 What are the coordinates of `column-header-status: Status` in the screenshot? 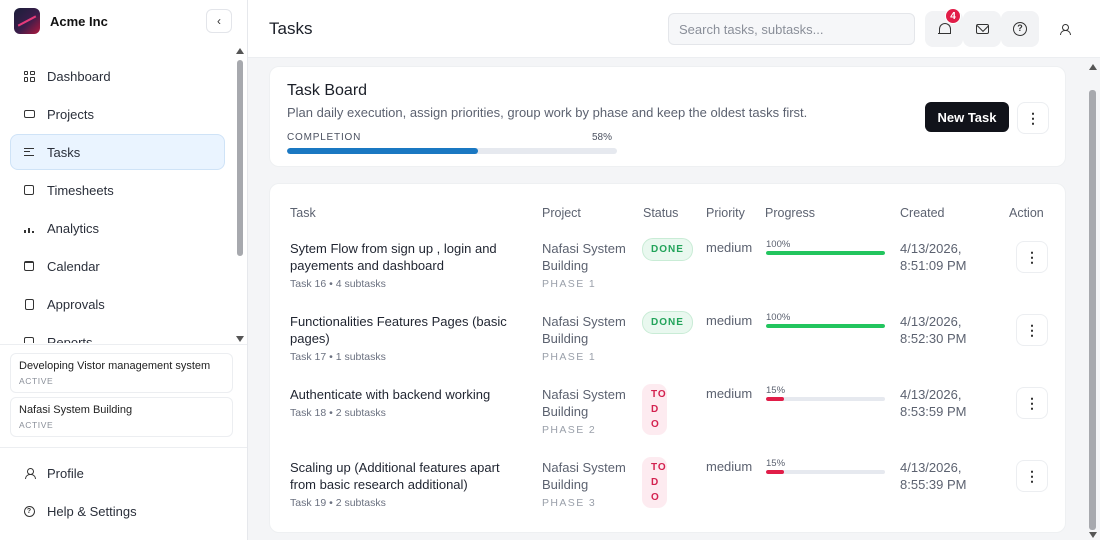 It's located at (660, 213).